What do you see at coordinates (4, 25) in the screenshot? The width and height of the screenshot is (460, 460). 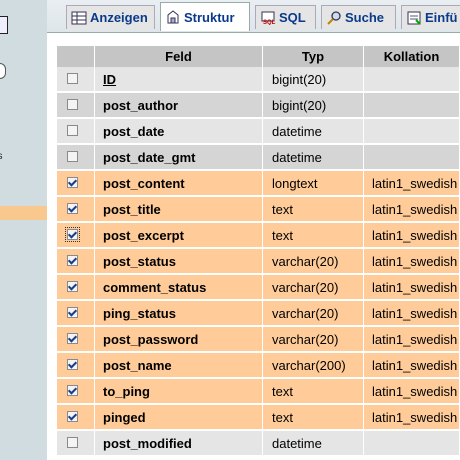 I see `navigation-icon` at bounding box center [4, 25].